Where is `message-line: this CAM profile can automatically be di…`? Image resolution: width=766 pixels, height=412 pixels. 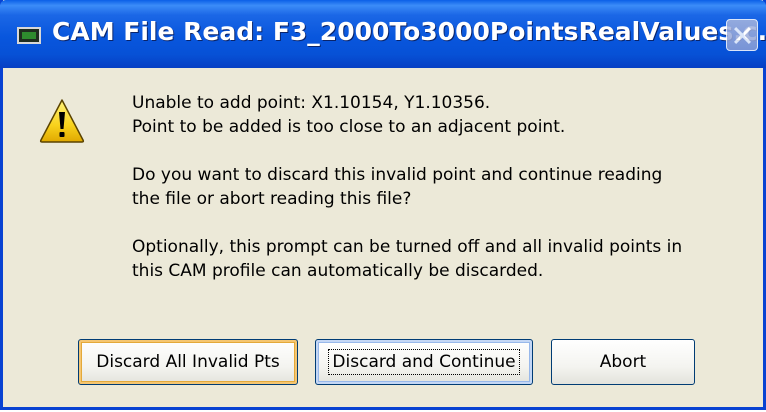 message-line: this CAM profile can automatically be di… is located at coordinates (338, 271).